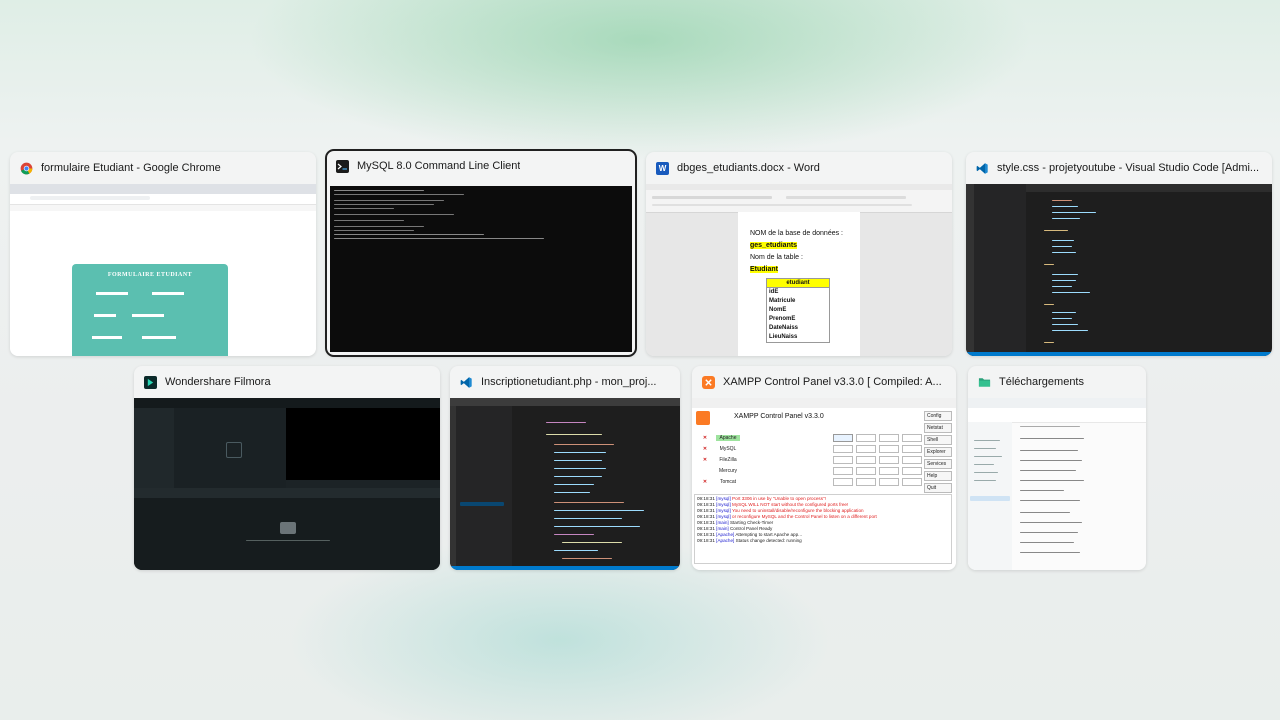 Image resolution: width=1280 pixels, height=720 pixels. What do you see at coordinates (799, 198) in the screenshot?
I see `ribbon` at bounding box center [799, 198].